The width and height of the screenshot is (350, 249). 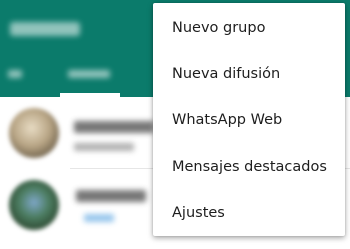 I want to click on menu-item-settings: Ajustes, so click(x=249, y=213).